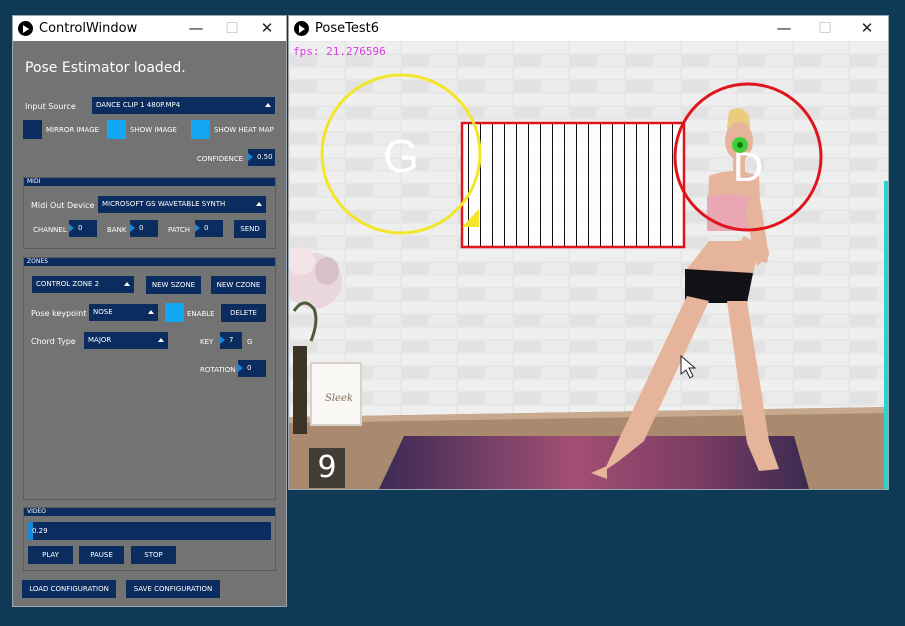 This screenshot has height=626, width=905. Describe the element at coordinates (103, 312) in the screenshot. I see `pose-keypoint-value: NOSE` at that location.